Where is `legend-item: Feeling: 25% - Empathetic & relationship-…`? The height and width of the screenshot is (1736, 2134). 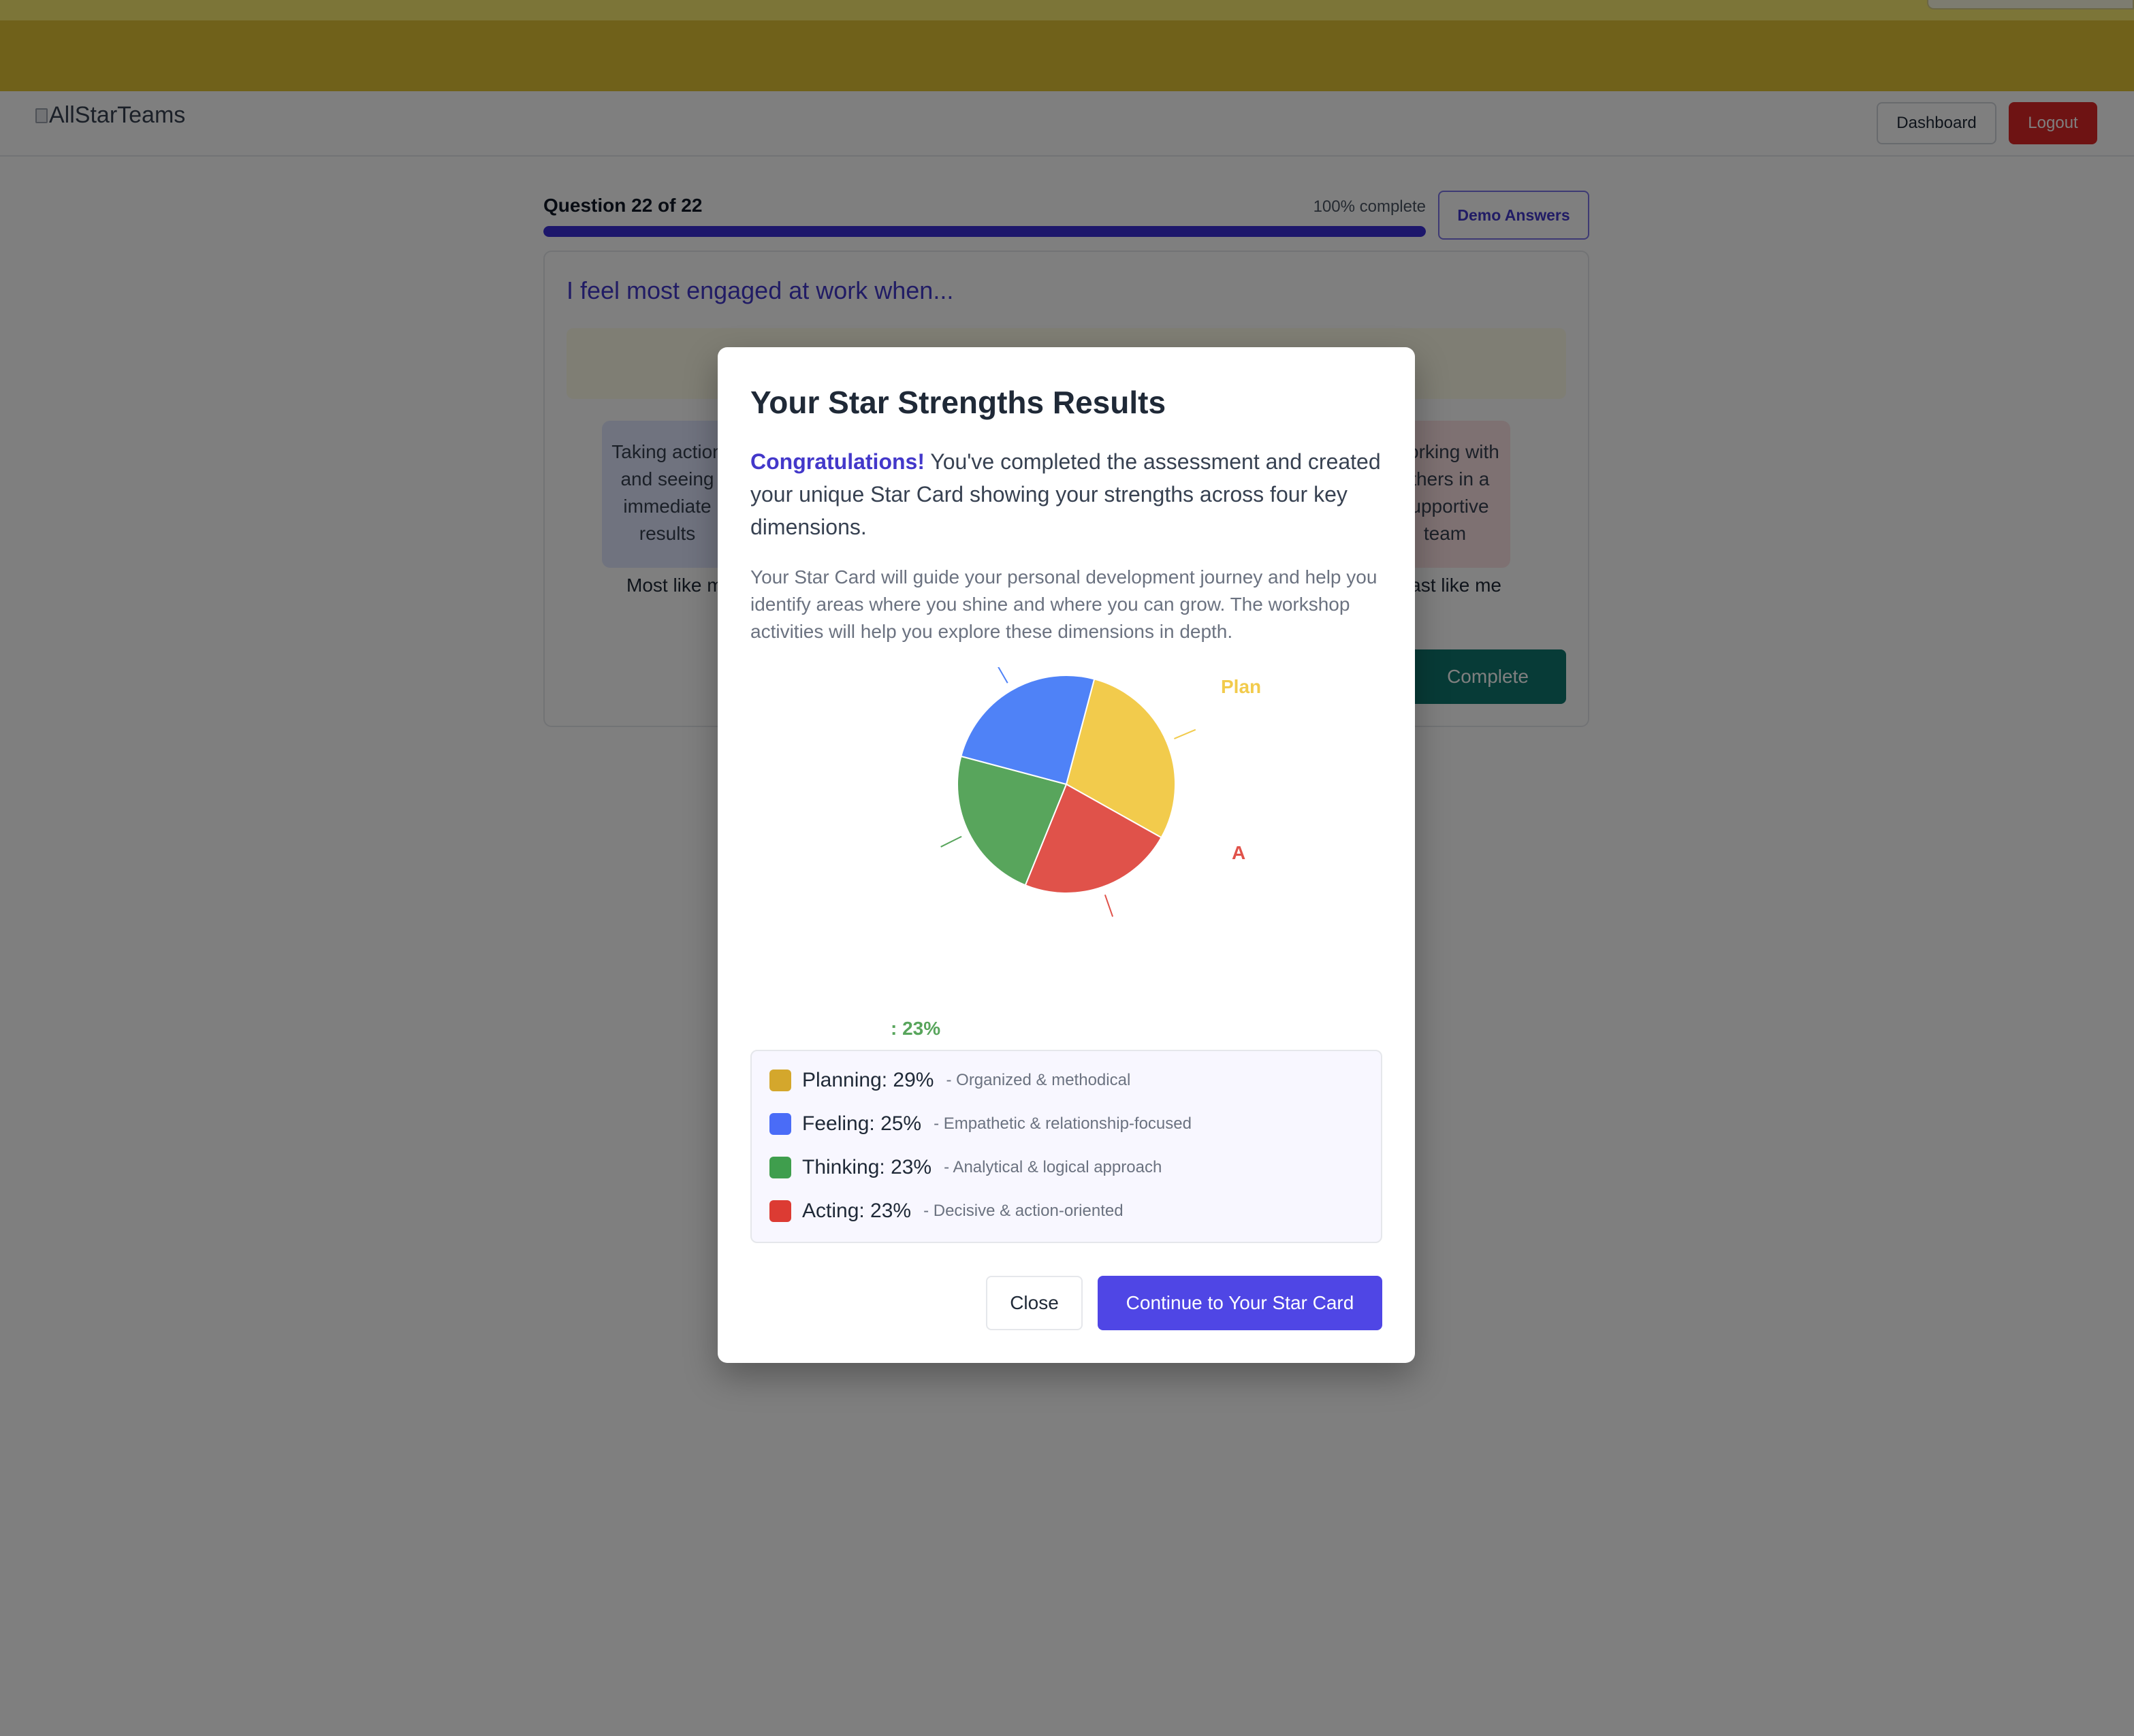
legend-item: Feeling: 25% - Empathetic & relationship-… is located at coordinates (980, 1124).